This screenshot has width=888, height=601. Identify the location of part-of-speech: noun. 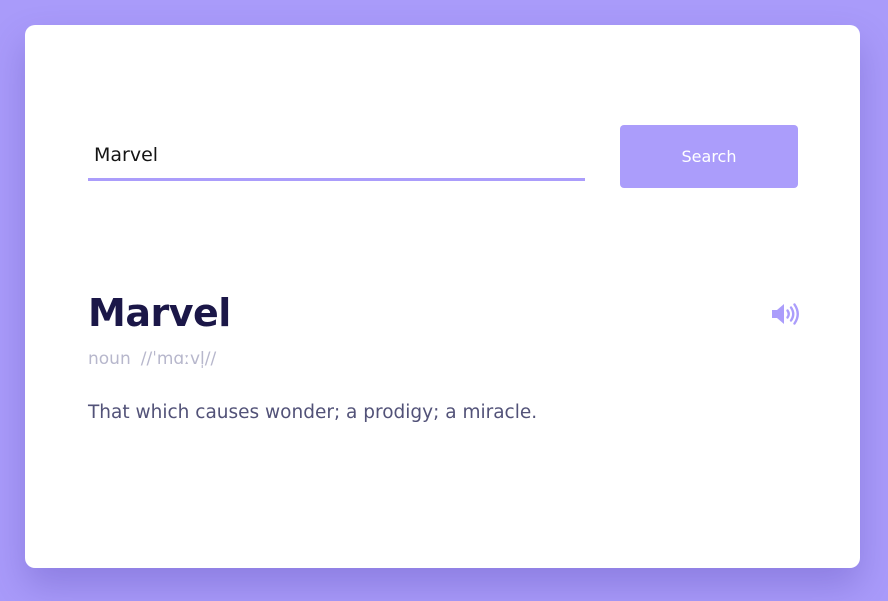
(109, 359).